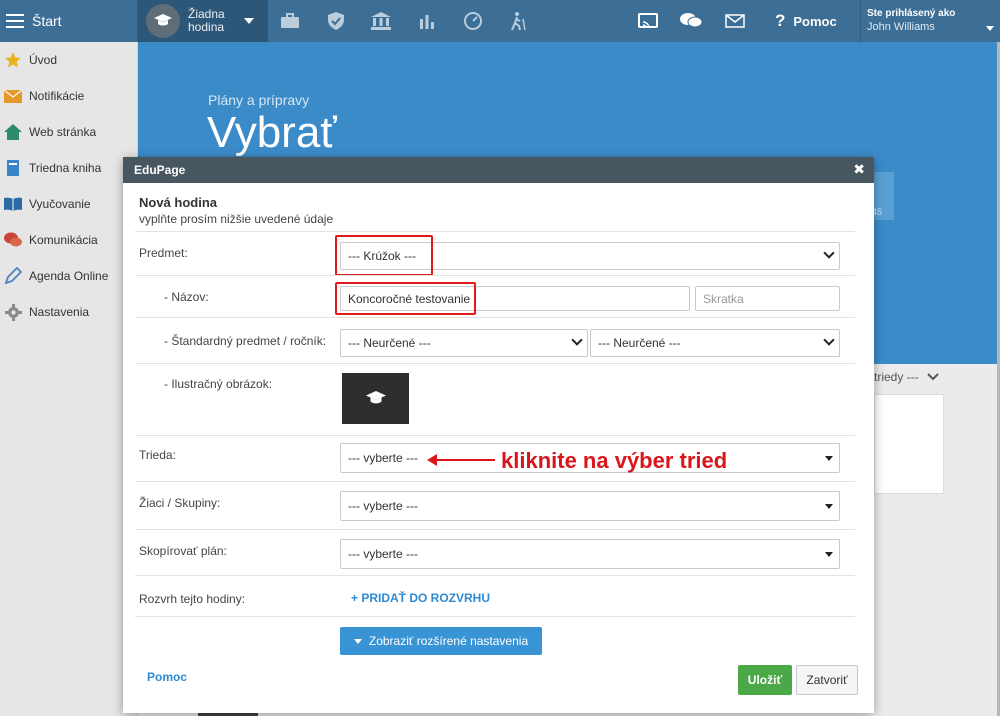 The width and height of the screenshot is (1000, 716). What do you see at coordinates (68, 60) in the screenshot?
I see `sidebar-item-uvod: Úvod` at bounding box center [68, 60].